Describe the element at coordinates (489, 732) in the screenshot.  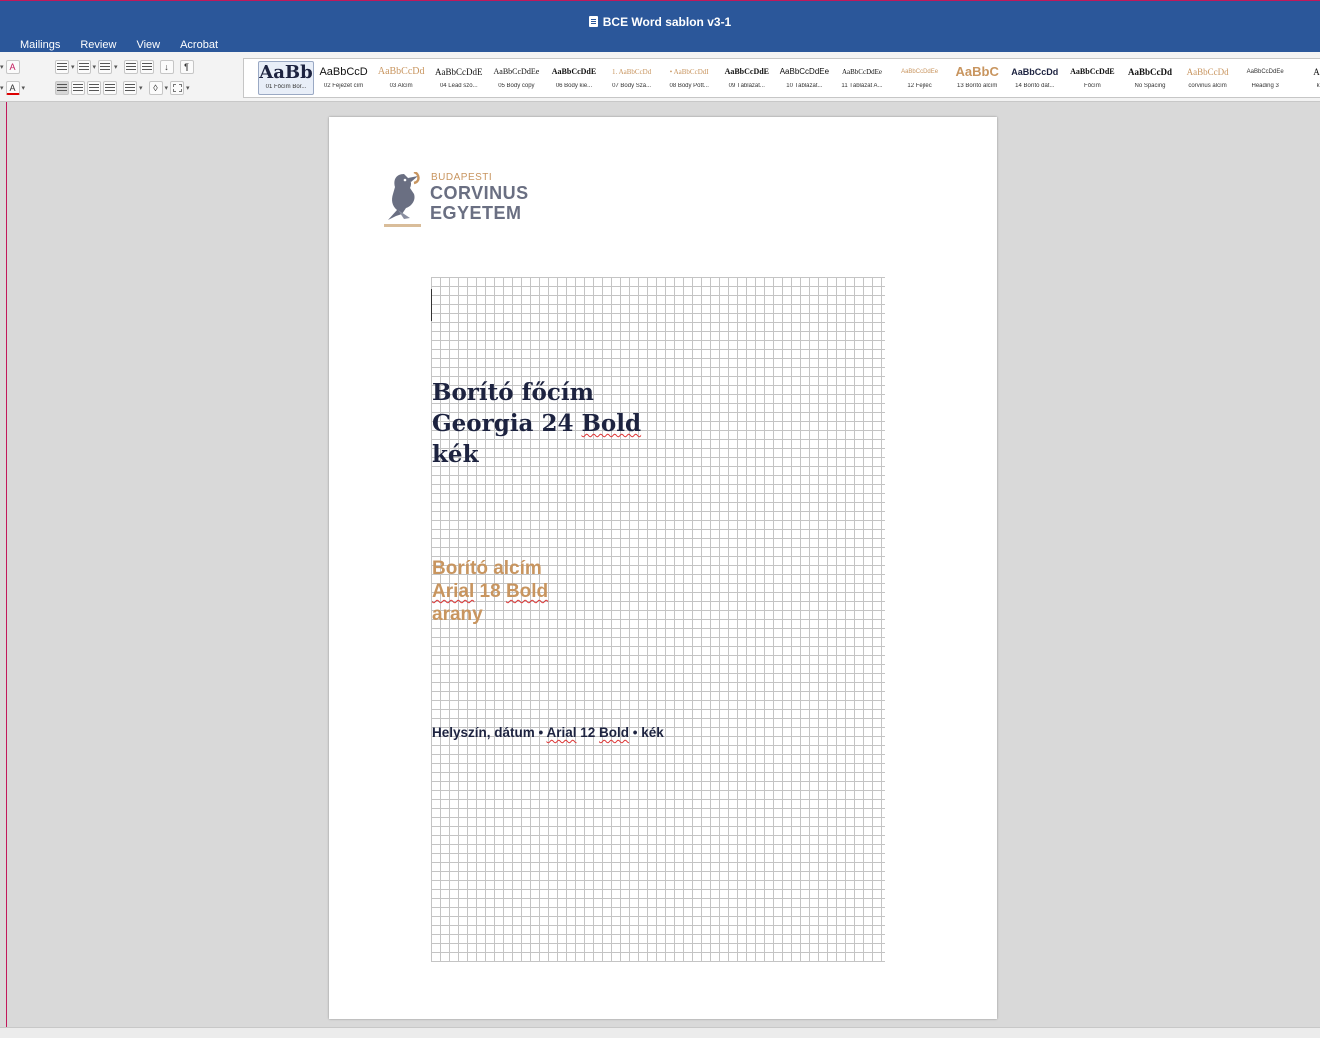
I see `location-text-1: Helyszín, dátum •` at that location.